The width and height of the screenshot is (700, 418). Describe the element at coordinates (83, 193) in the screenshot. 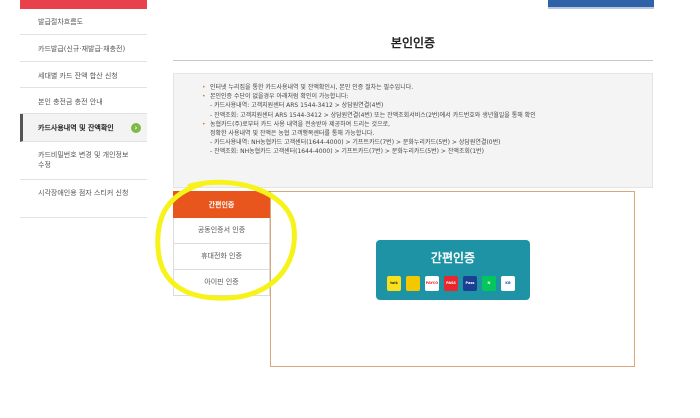

I see `sidebar-item-label: 시각장애인용 점자 스티커 신청` at that location.